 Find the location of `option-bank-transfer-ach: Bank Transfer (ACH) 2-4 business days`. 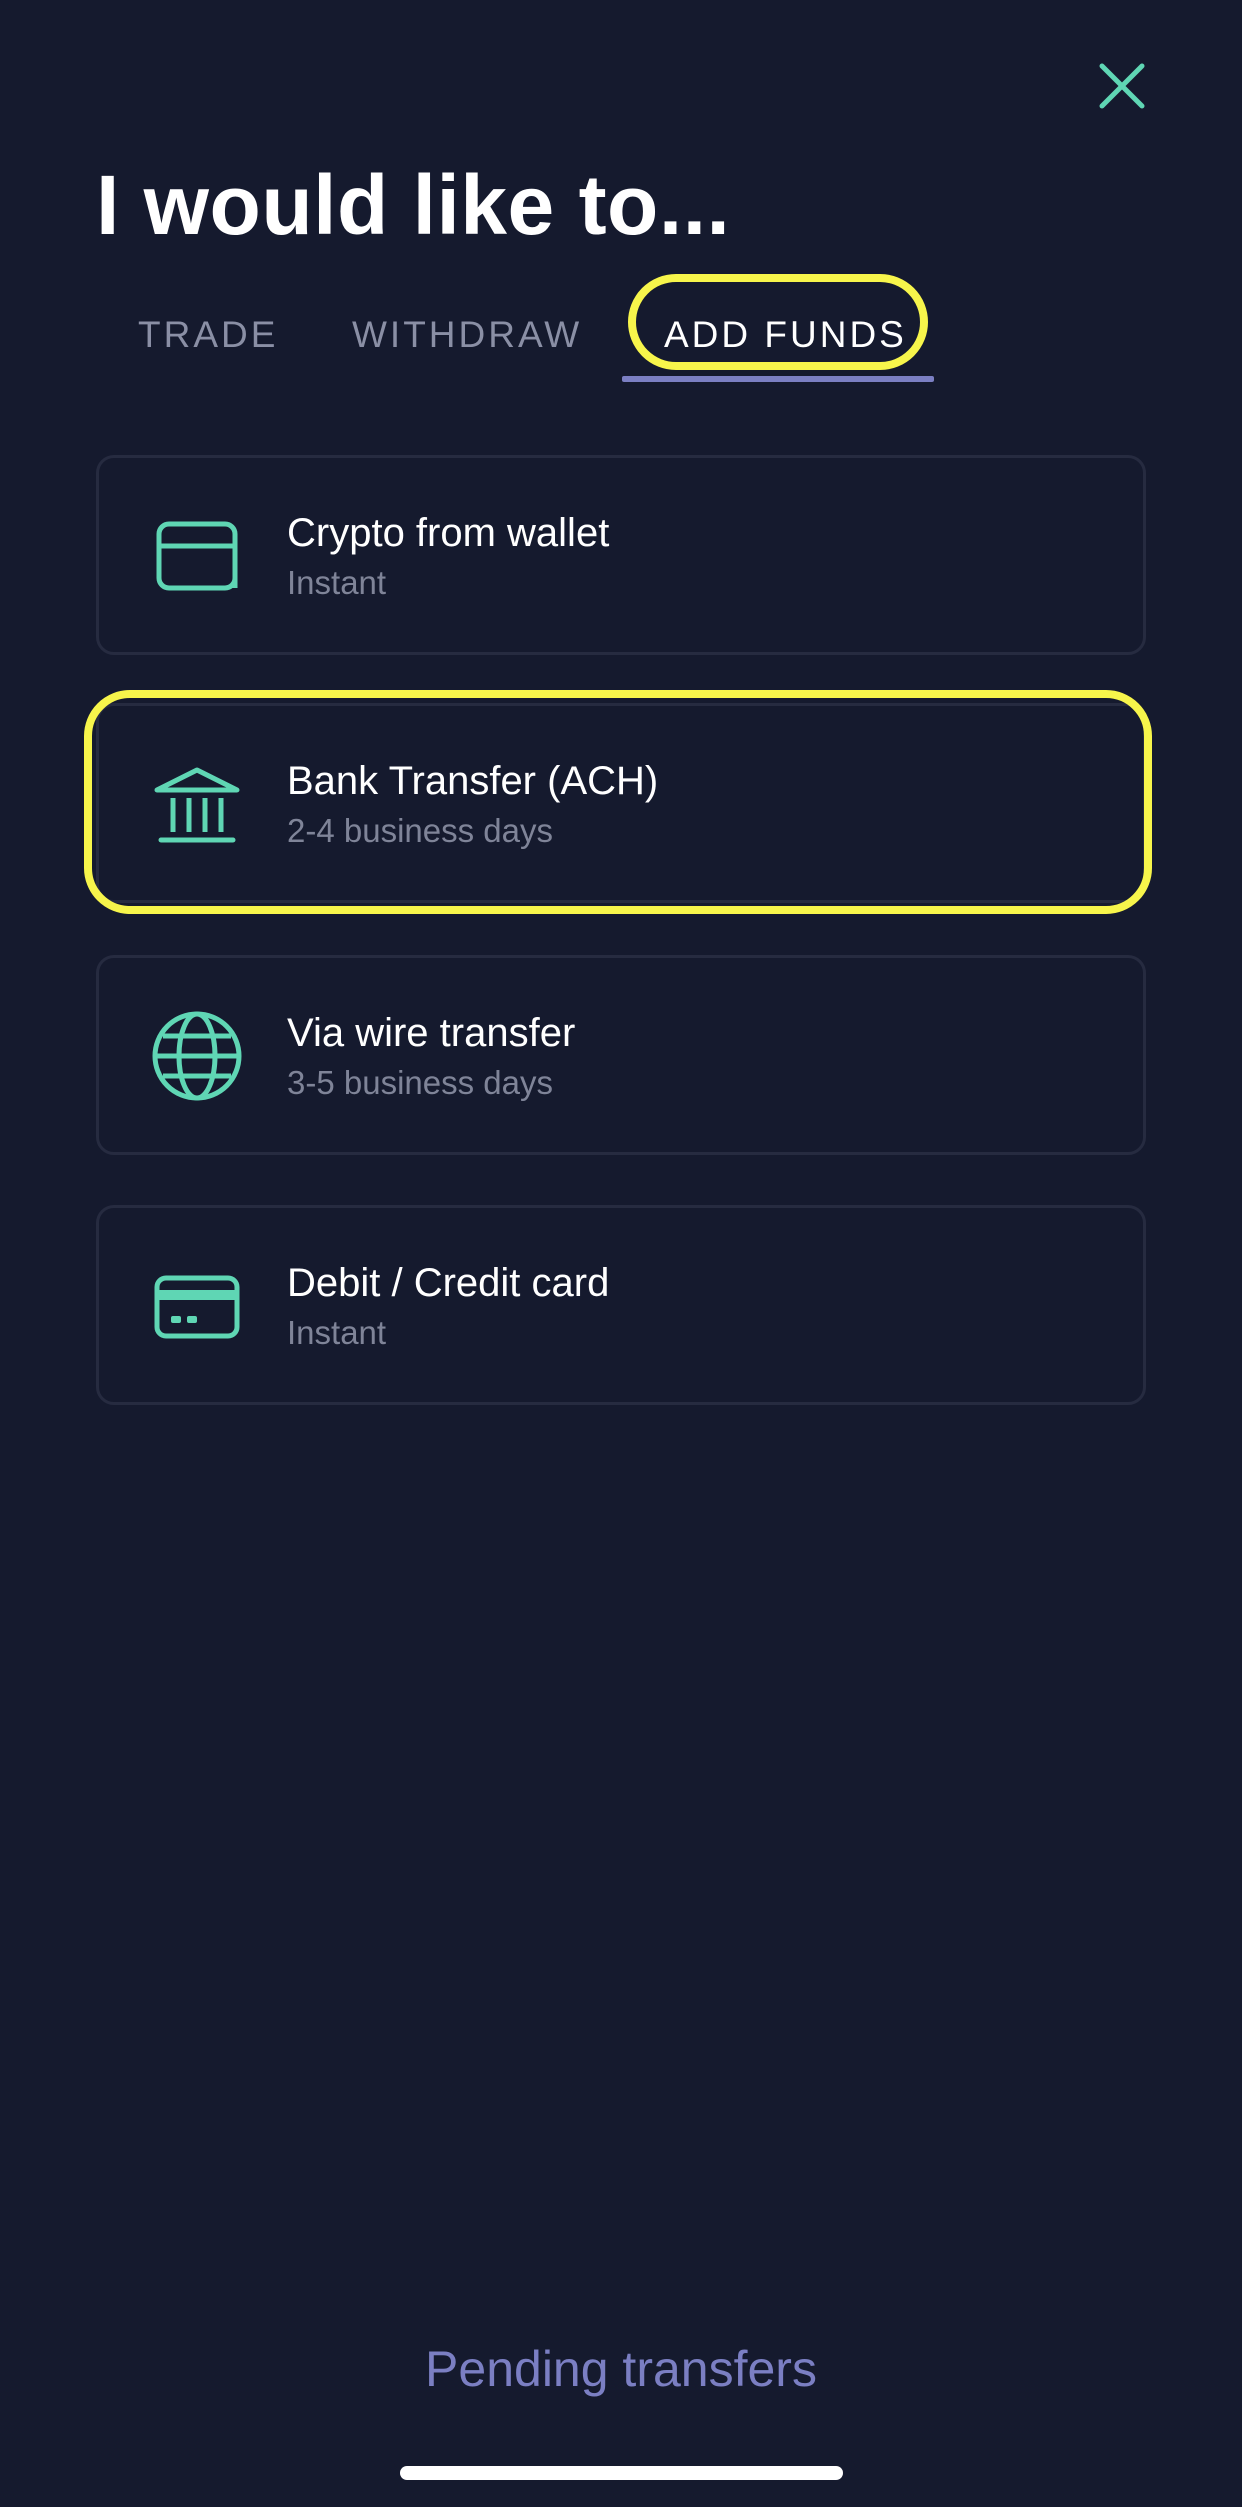

option-bank-transfer-ach: Bank Transfer (ACH) 2-4 business days is located at coordinates (621, 803).